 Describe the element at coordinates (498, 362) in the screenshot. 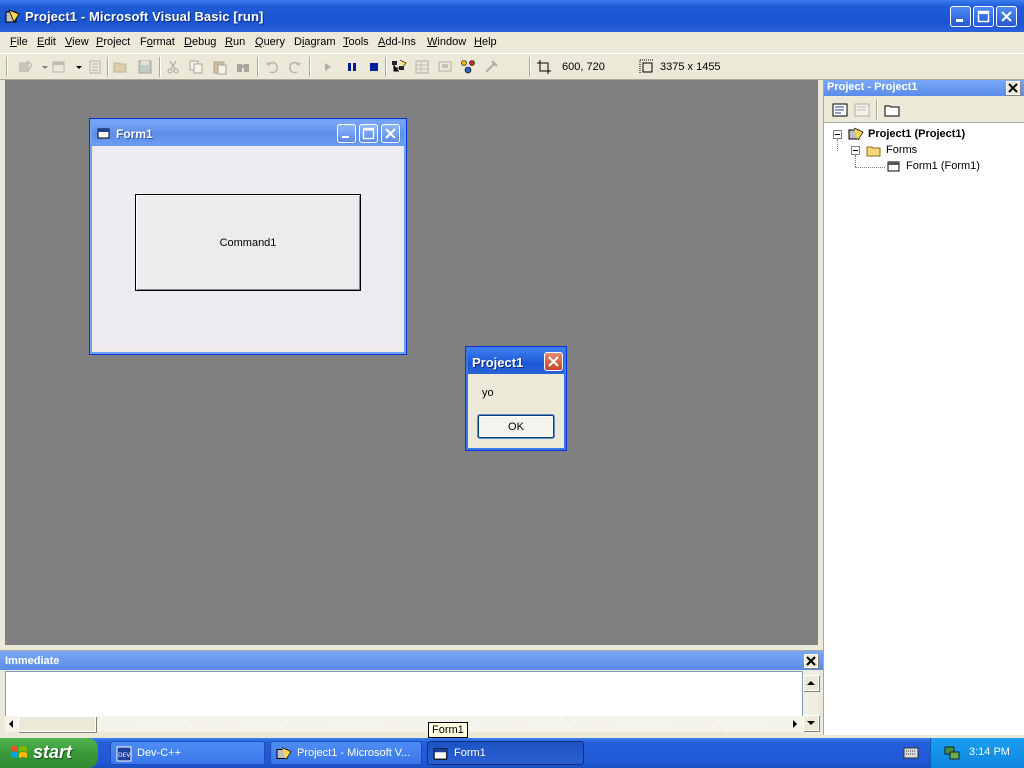

I see `message-box-title: Project1` at that location.